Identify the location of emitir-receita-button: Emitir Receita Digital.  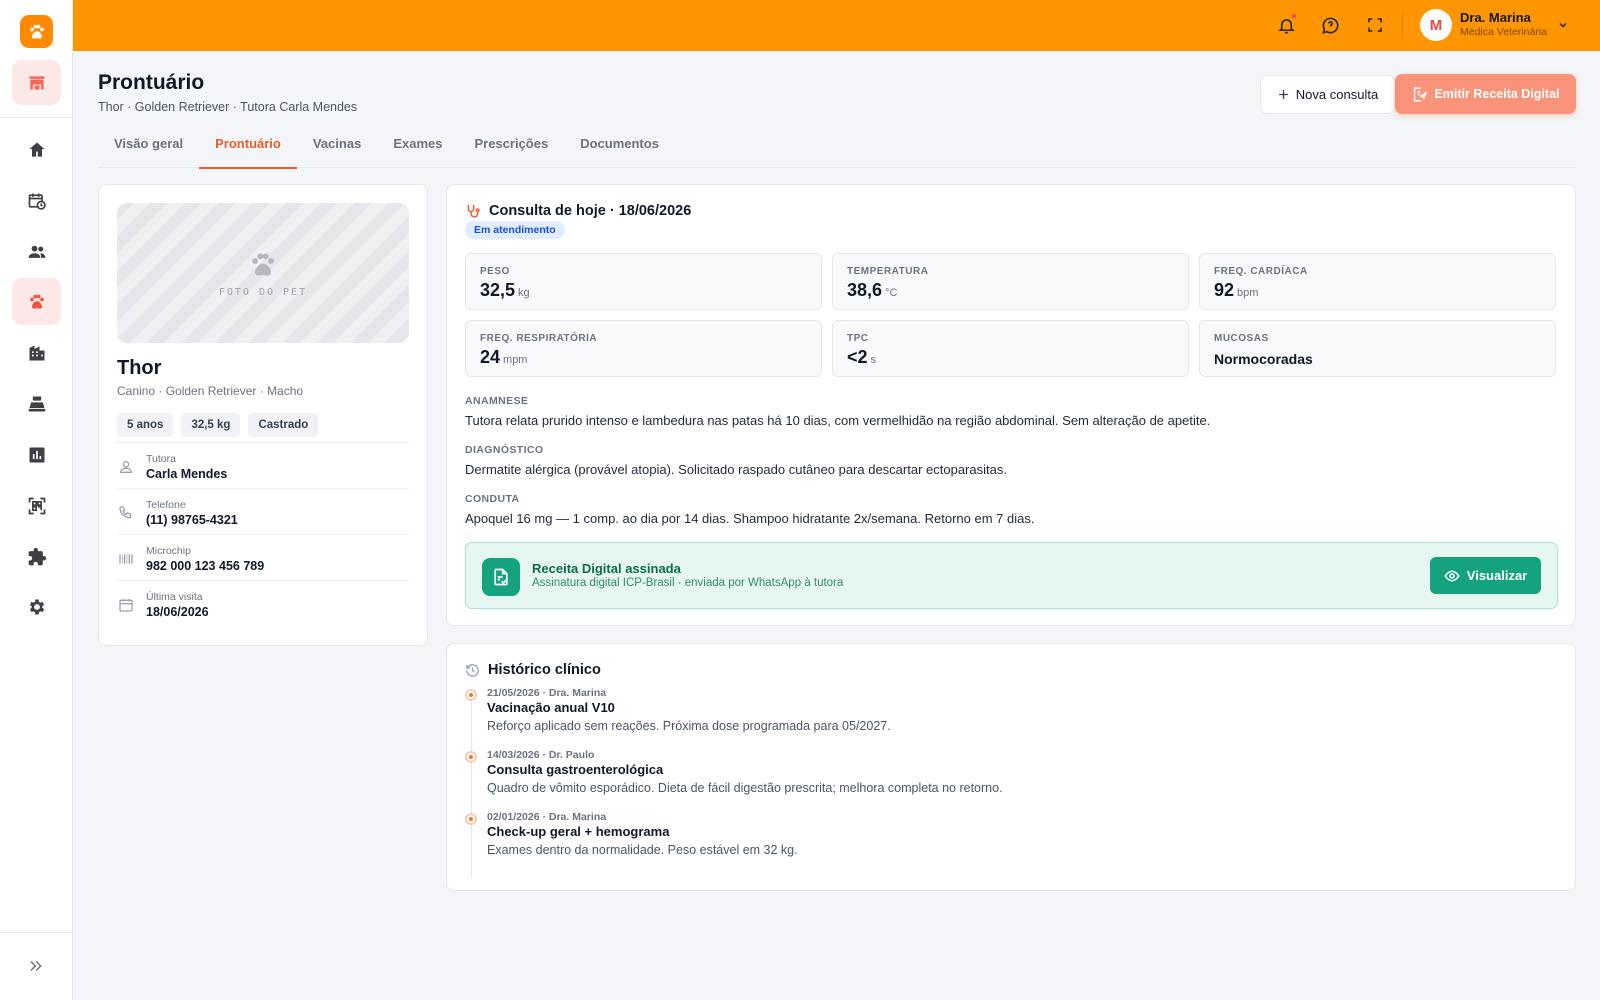
(1485, 94).